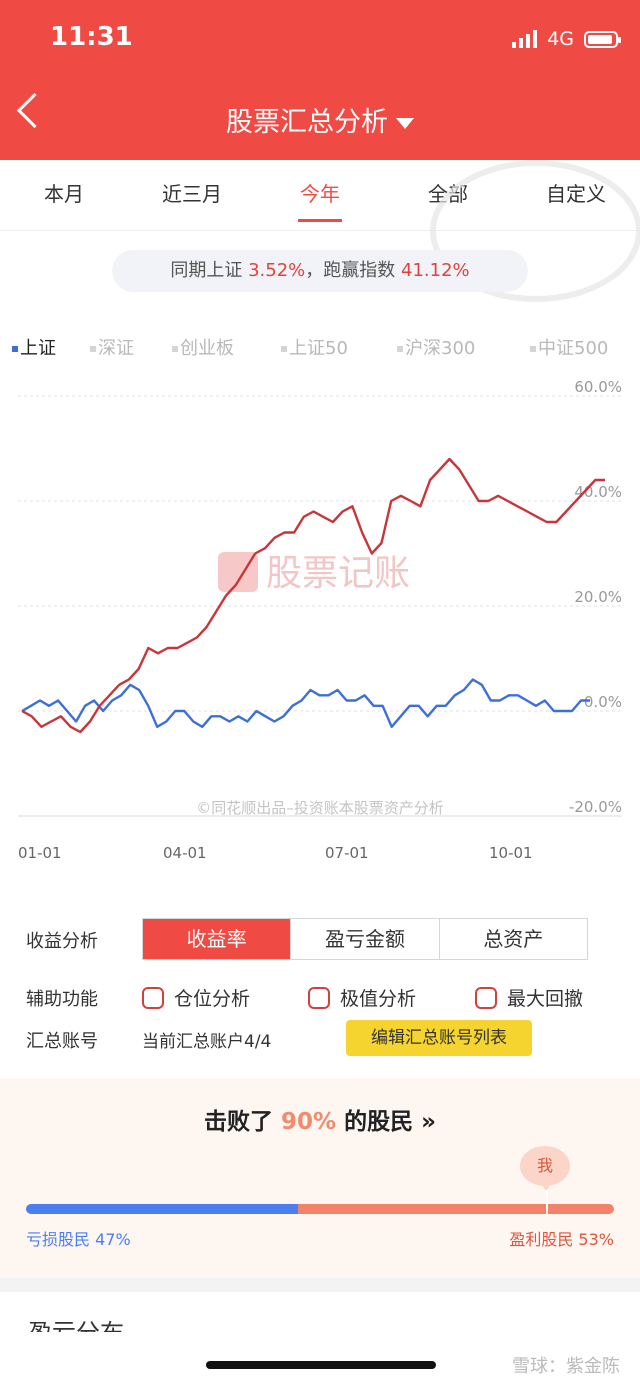  Describe the element at coordinates (390, 1122) in the screenshot. I see `beat-suffix: 的股民 »` at that location.